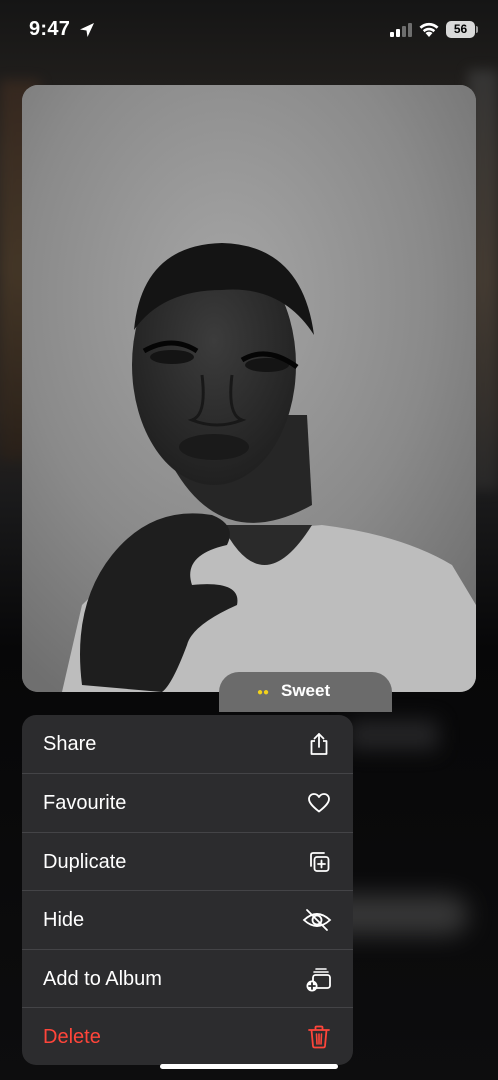  I want to click on location-arrow-icon, so click(87, 30).